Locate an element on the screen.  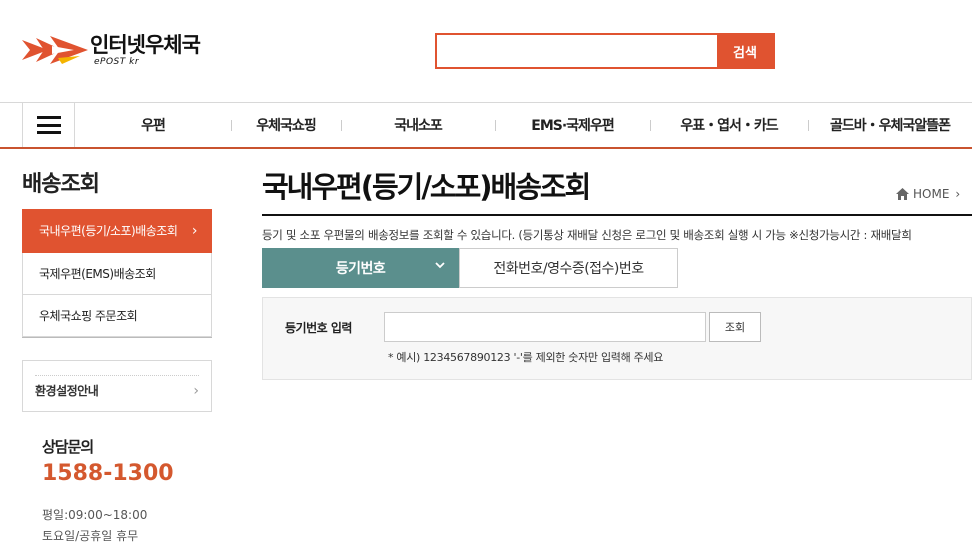
lnb-item-shopping-orders: 우체국쇼핑 주문조회 is located at coordinates (117, 316).